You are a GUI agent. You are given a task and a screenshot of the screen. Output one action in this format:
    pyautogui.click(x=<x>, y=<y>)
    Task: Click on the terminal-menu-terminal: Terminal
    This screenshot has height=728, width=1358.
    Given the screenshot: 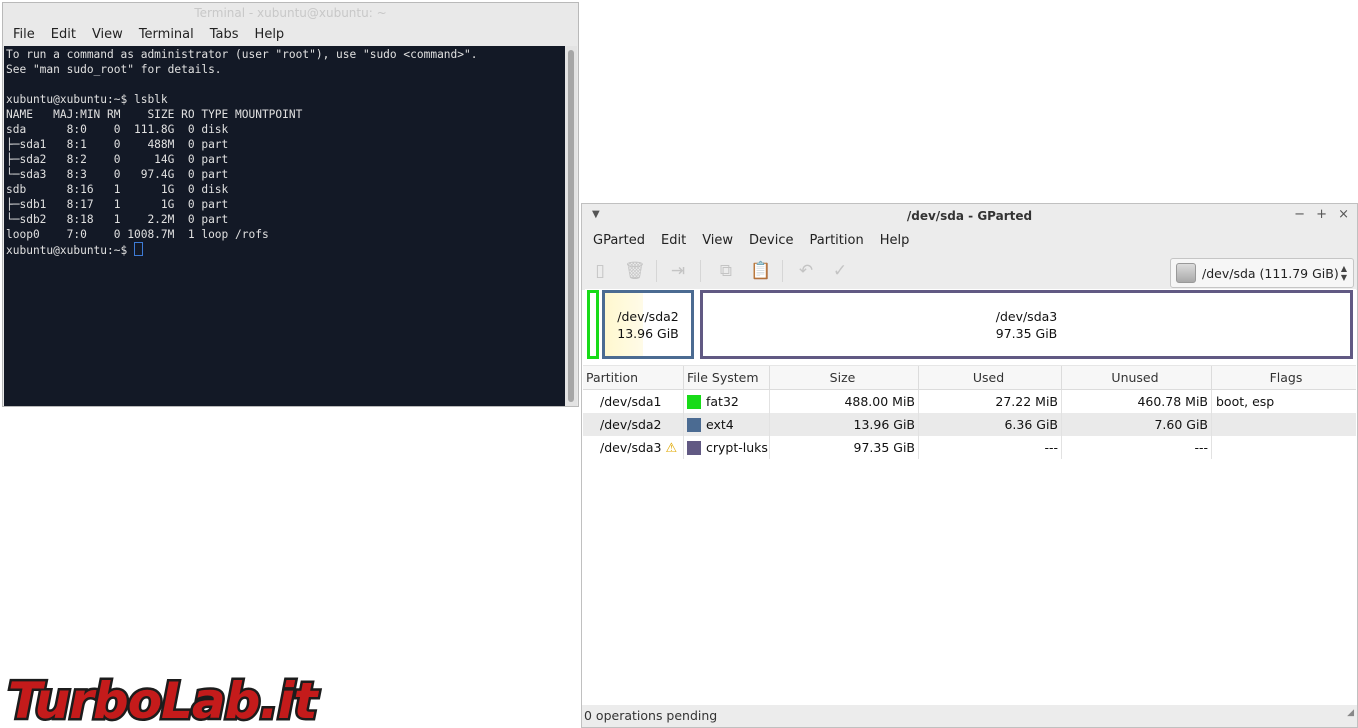 What is the action you would take?
    pyautogui.click(x=166, y=34)
    